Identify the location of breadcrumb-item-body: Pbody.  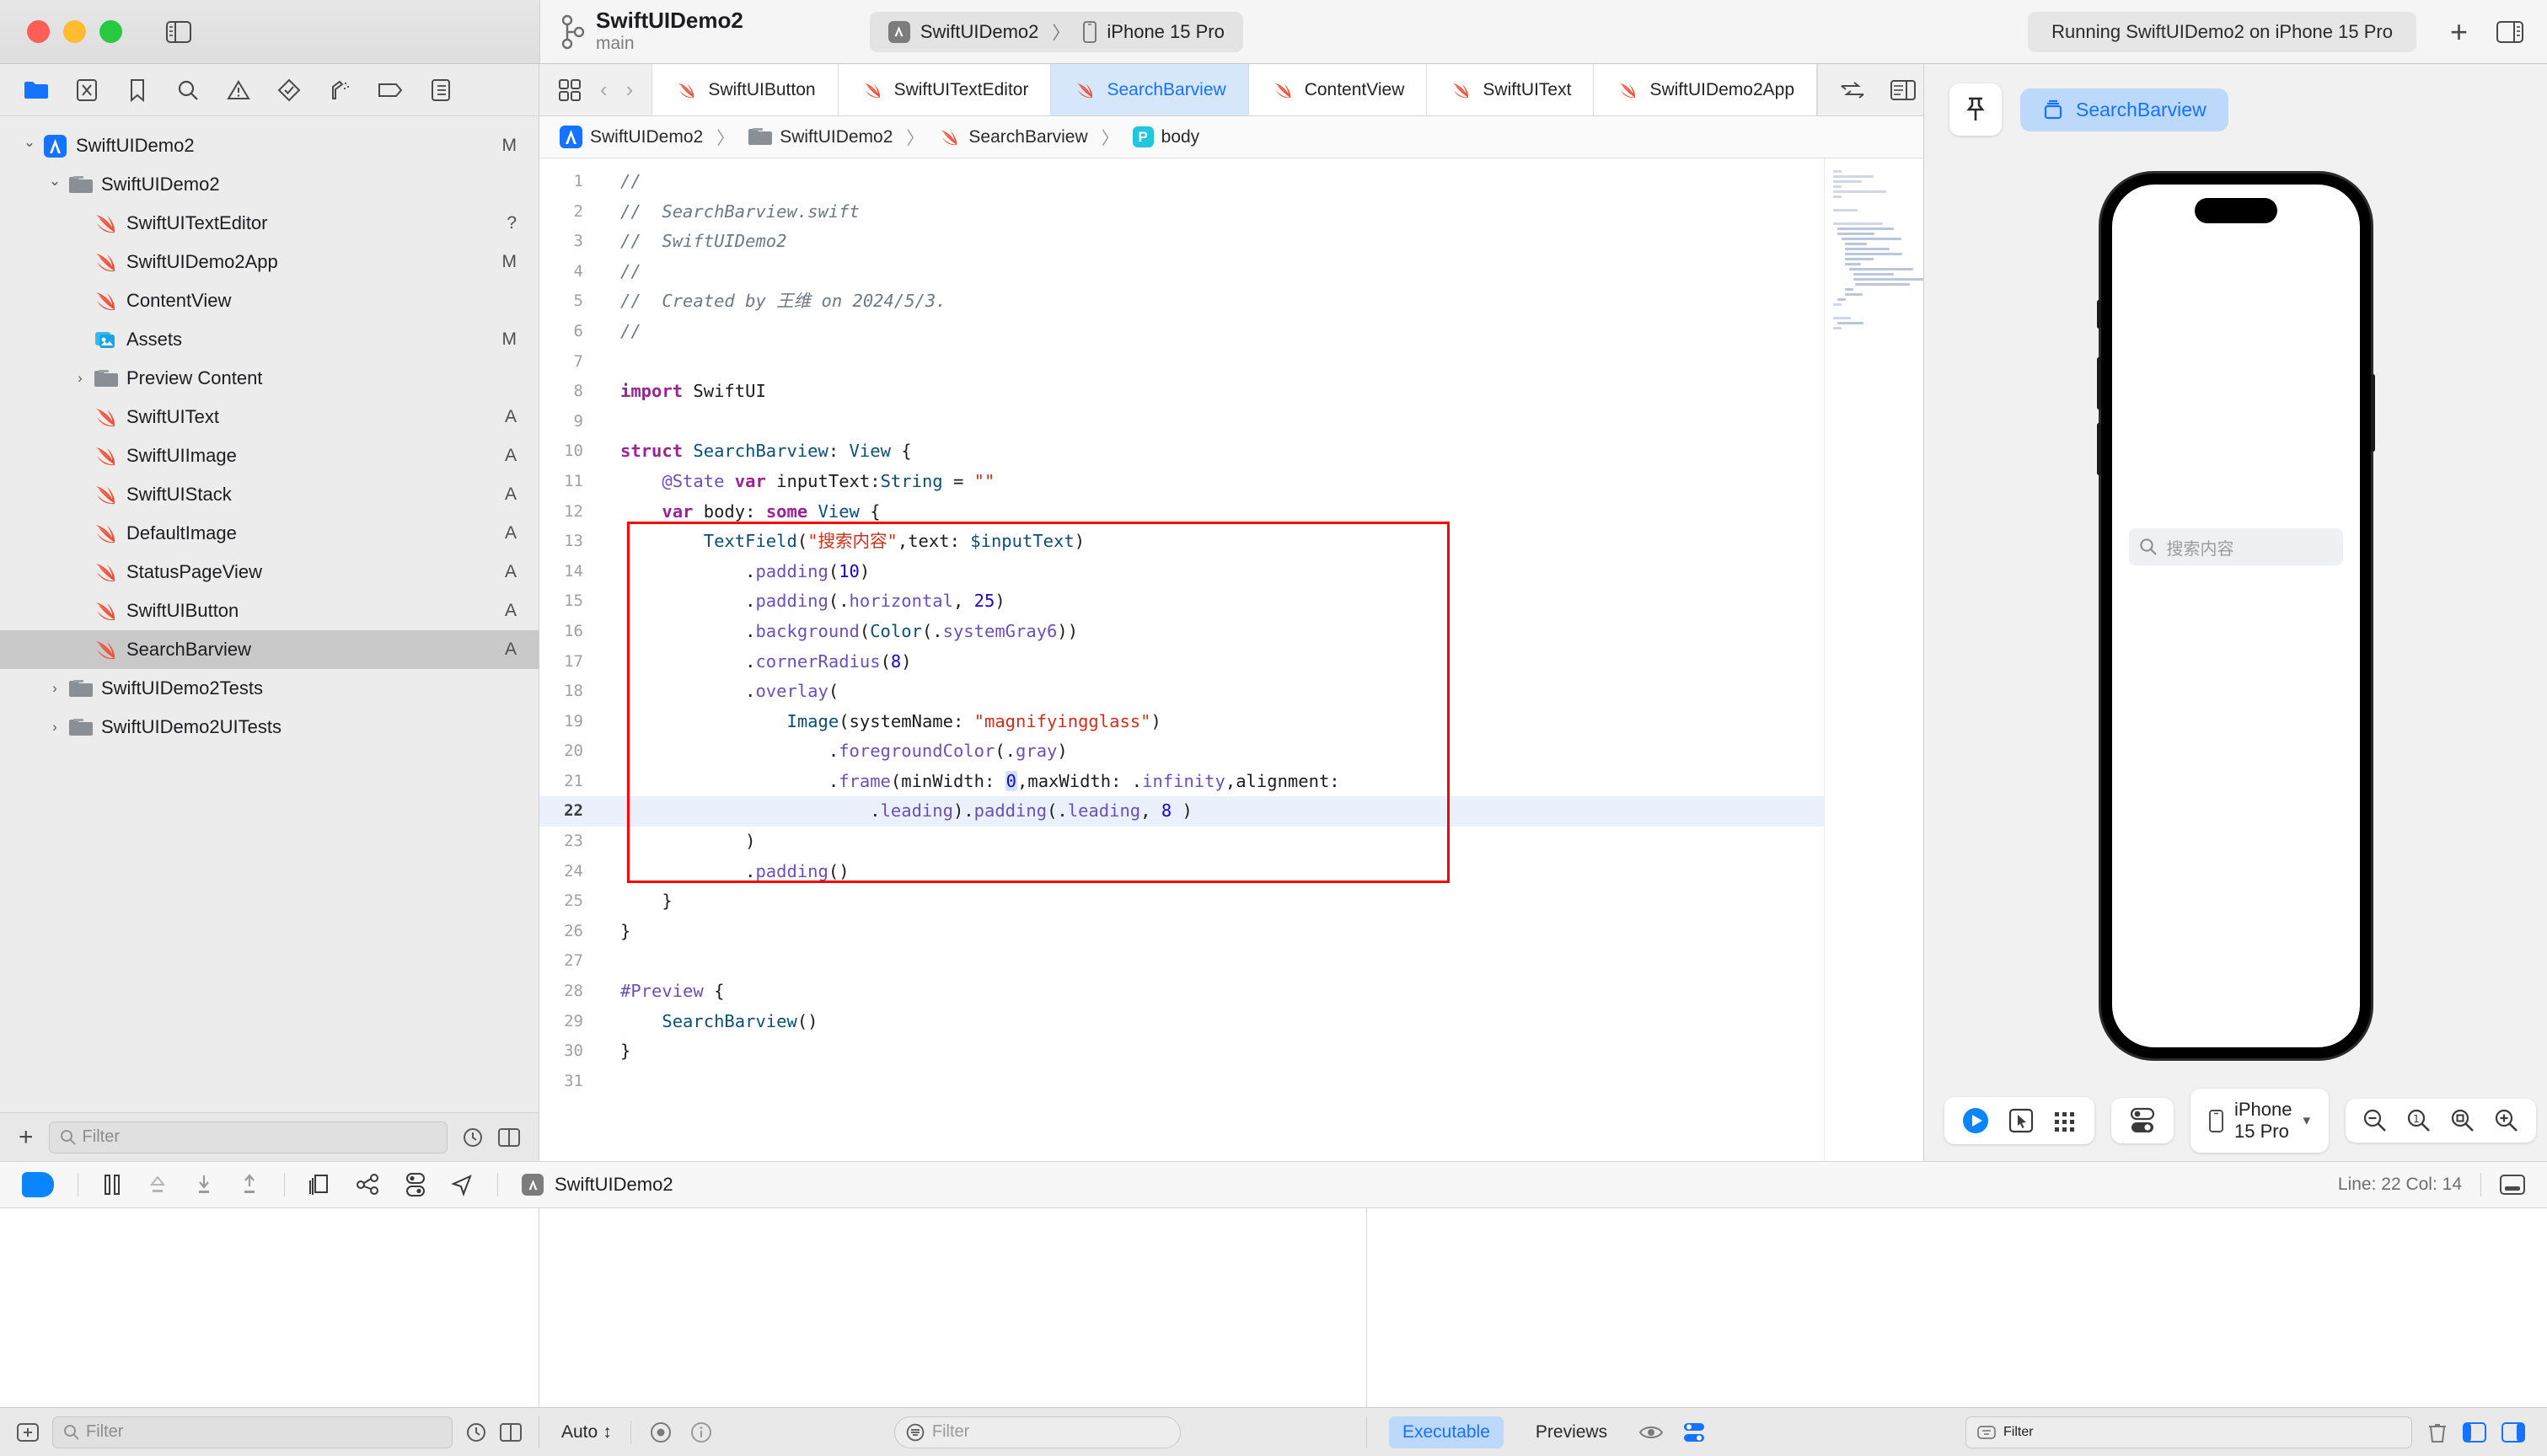
(1165, 136).